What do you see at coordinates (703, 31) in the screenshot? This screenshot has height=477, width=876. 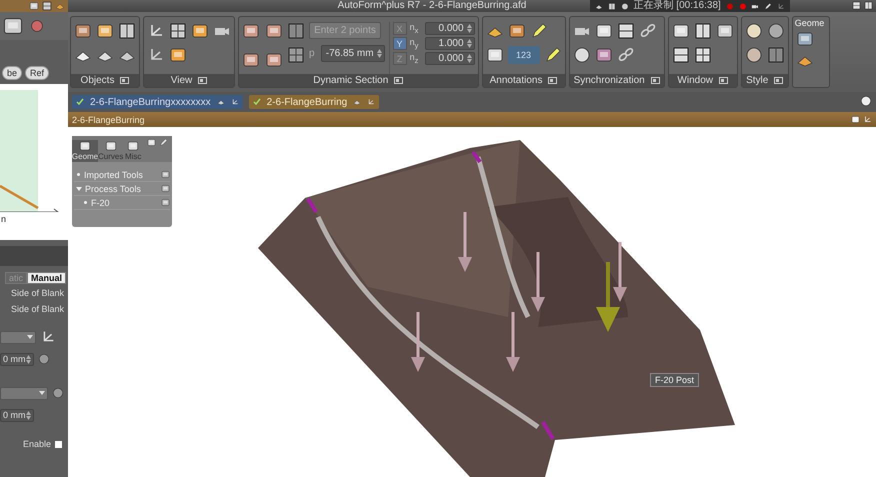 I see `two-views-icon` at bounding box center [703, 31].